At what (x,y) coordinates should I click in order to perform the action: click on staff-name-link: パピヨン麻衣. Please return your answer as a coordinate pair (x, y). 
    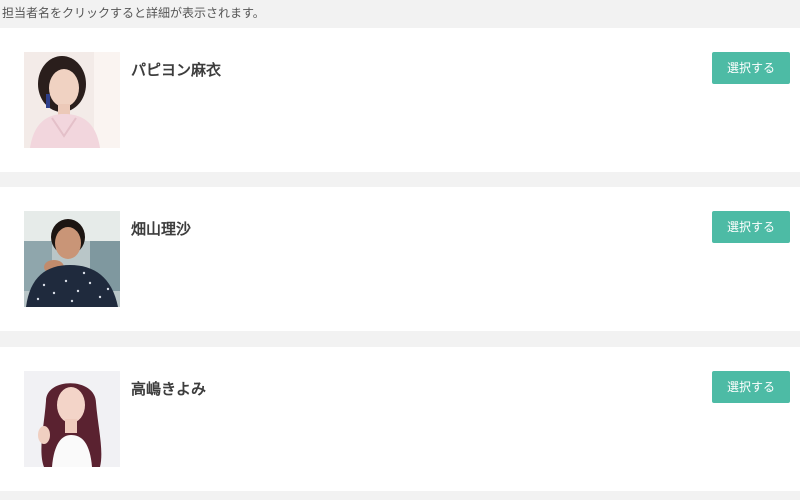
    Looking at the image, I should click on (176, 69).